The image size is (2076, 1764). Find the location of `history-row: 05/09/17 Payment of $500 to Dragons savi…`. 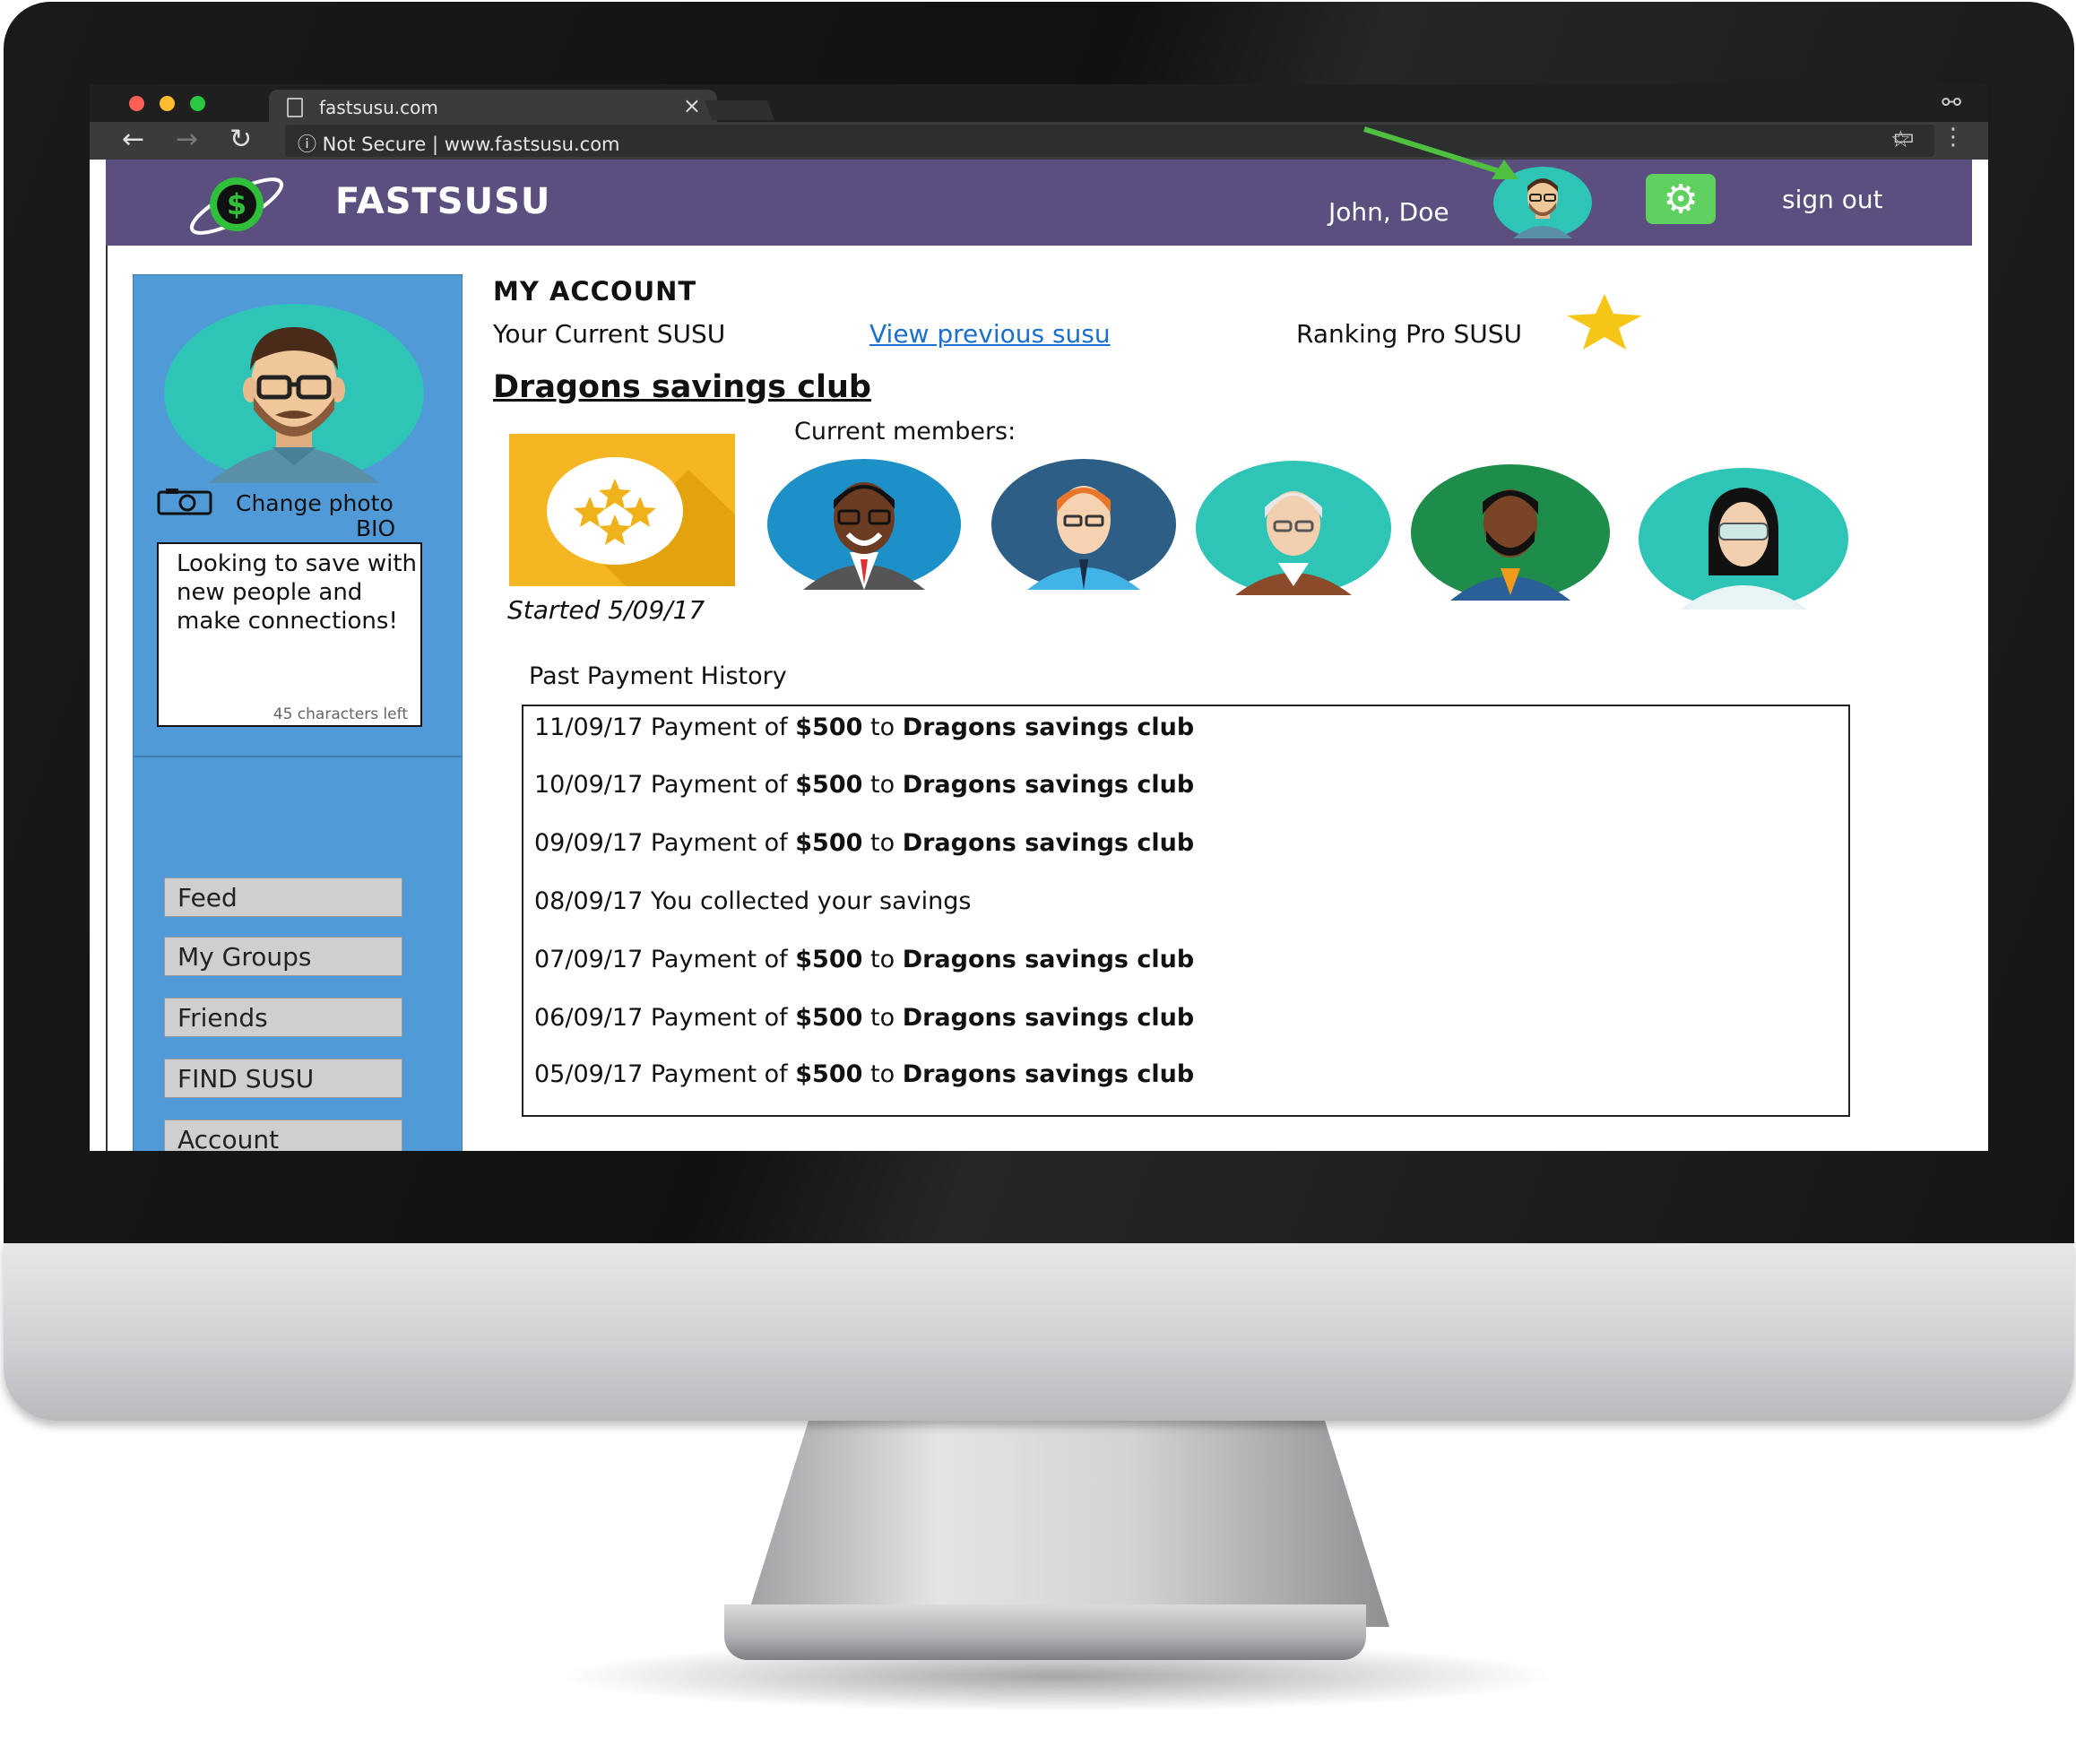

history-row: 05/09/17 Payment of $500 to Dragons savi… is located at coordinates (864, 1074).